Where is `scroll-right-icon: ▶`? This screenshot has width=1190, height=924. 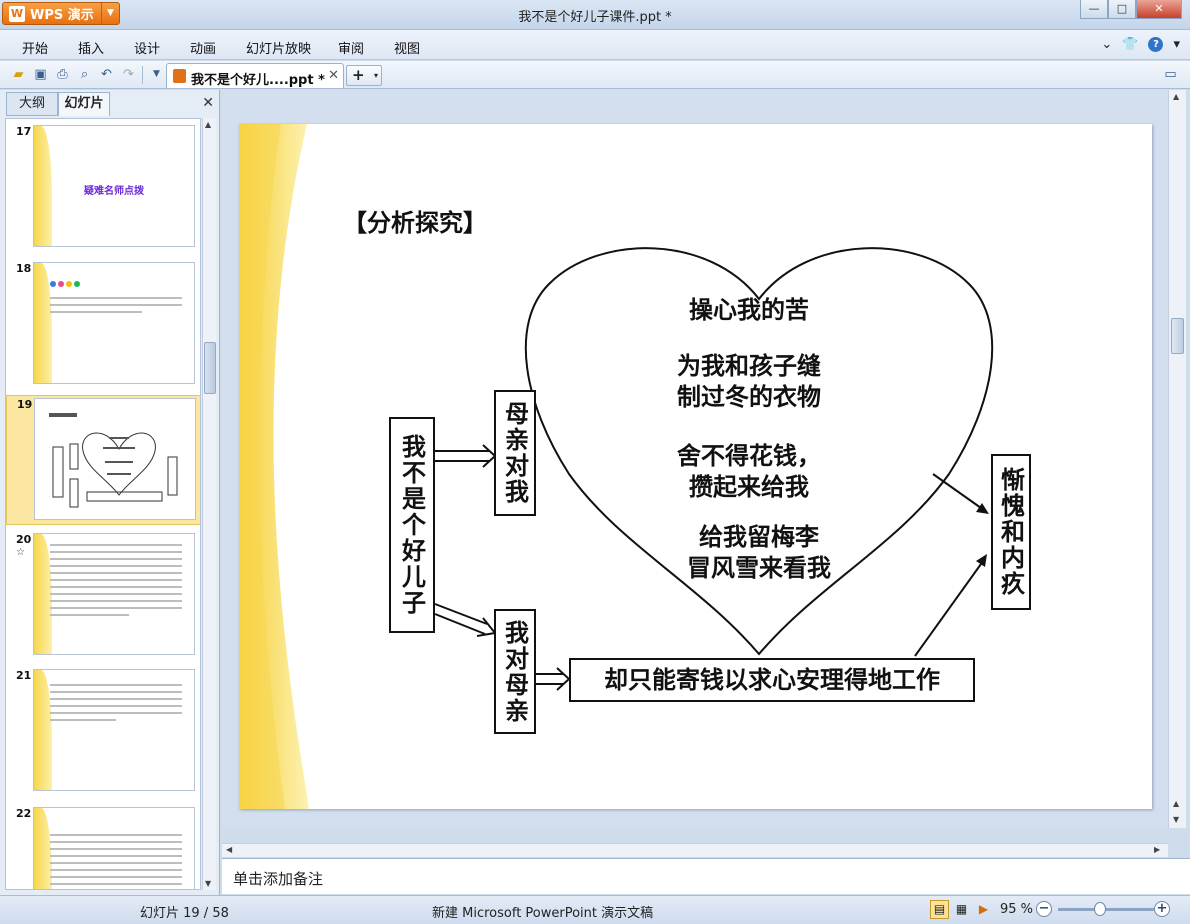 scroll-right-icon: ▶ is located at coordinates (1157, 849).